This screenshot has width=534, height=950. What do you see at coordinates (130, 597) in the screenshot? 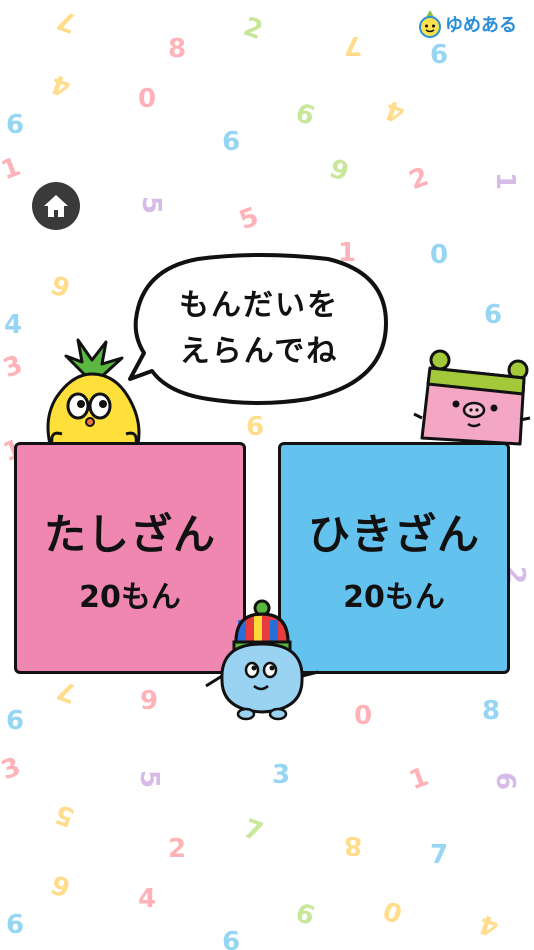
I see `addition-count: 20もん` at bounding box center [130, 597].